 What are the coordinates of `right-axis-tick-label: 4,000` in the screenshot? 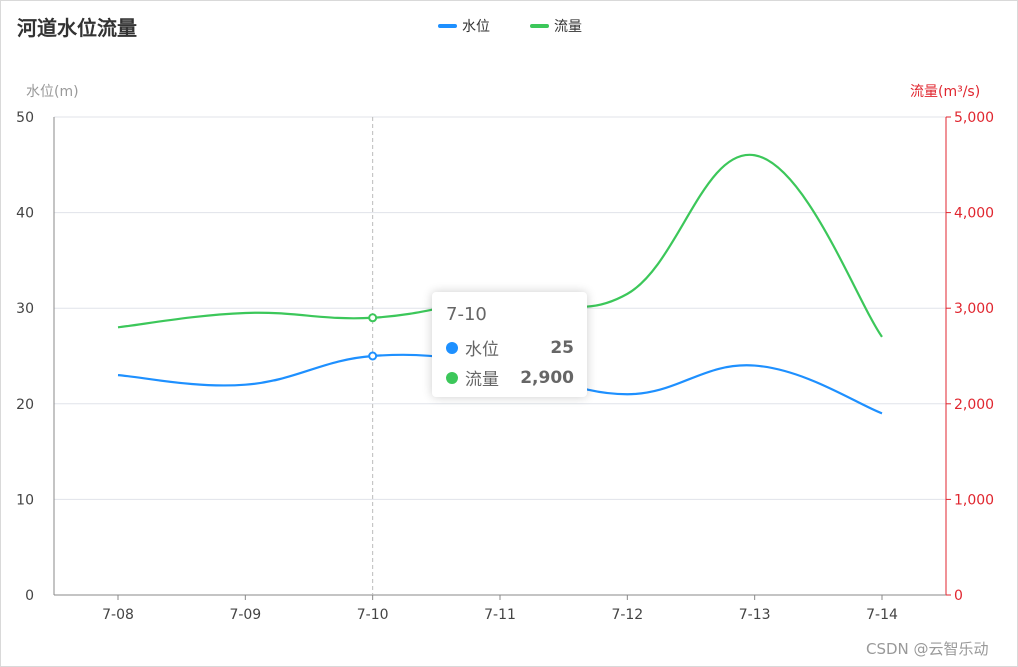 It's located at (974, 214).